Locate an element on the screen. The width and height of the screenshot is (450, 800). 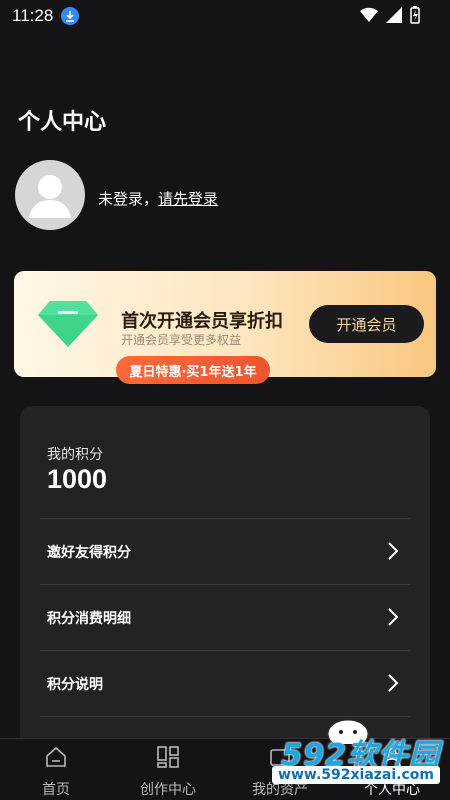
battery-icon is located at coordinates (415, 15).